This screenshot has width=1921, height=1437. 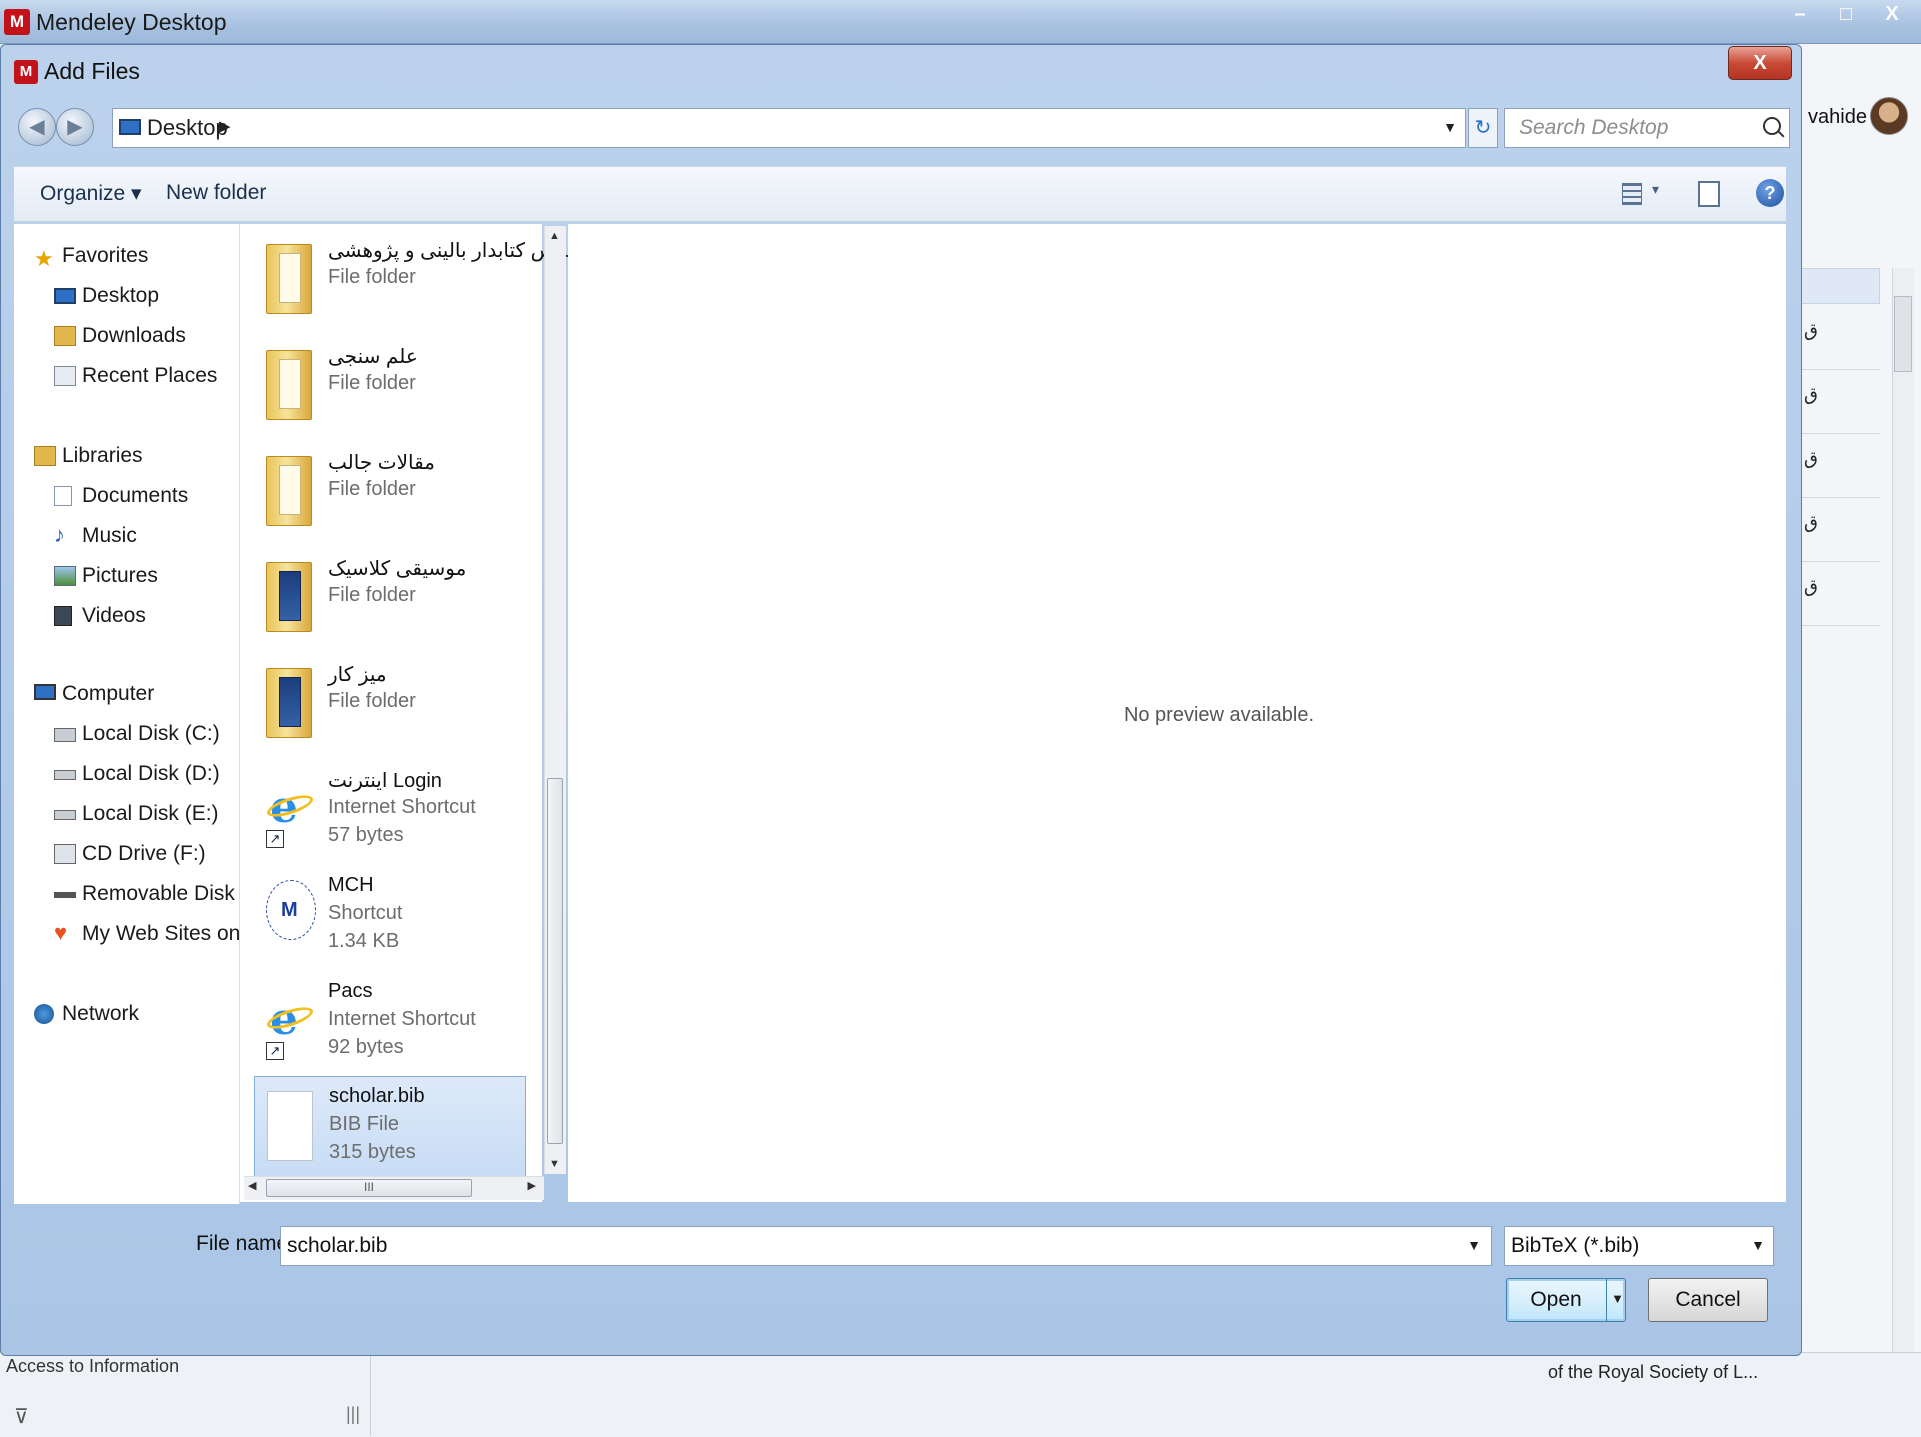 I want to click on nav-local-disk-d: Local Disk (D:), so click(x=137, y=774).